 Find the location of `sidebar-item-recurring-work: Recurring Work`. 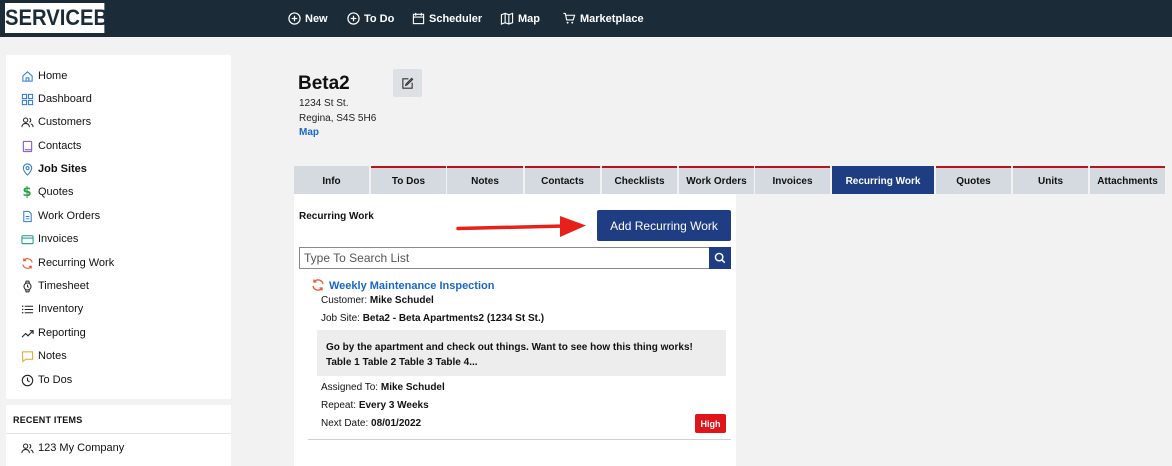

sidebar-item-recurring-work: Recurring Work is located at coordinates (67, 263).